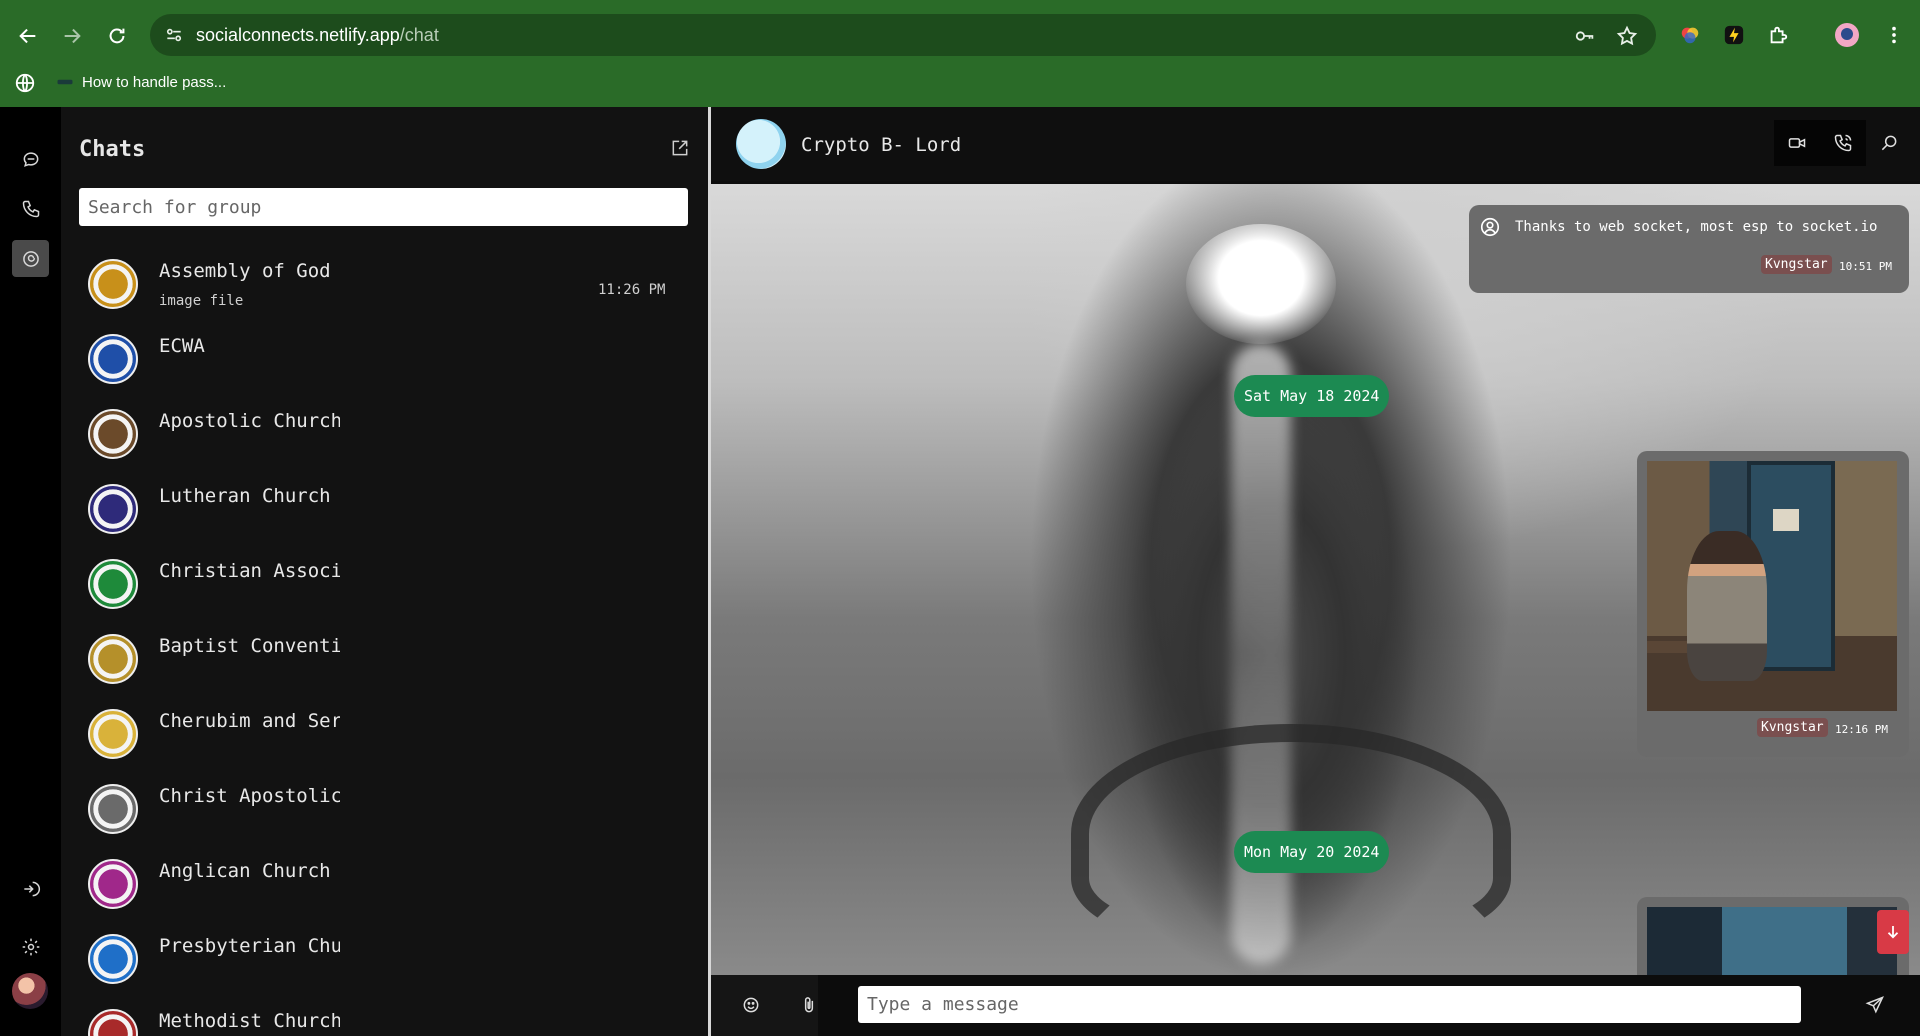 This screenshot has height=1036, width=1920. I want to click on chat-list-item: Anglican Church, so click(384, 886).